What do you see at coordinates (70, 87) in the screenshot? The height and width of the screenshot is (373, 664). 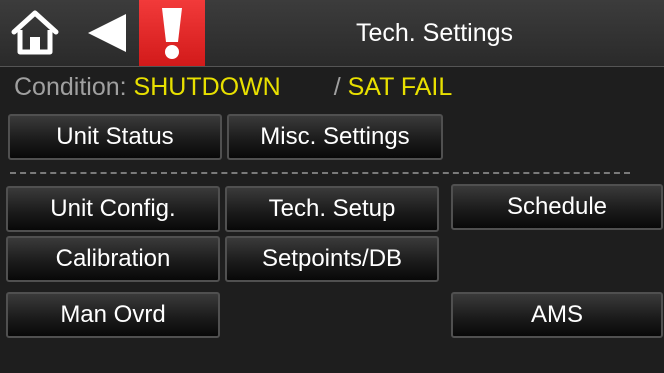 I see `condition-label: Condition:` at bounding box center [70, 87].